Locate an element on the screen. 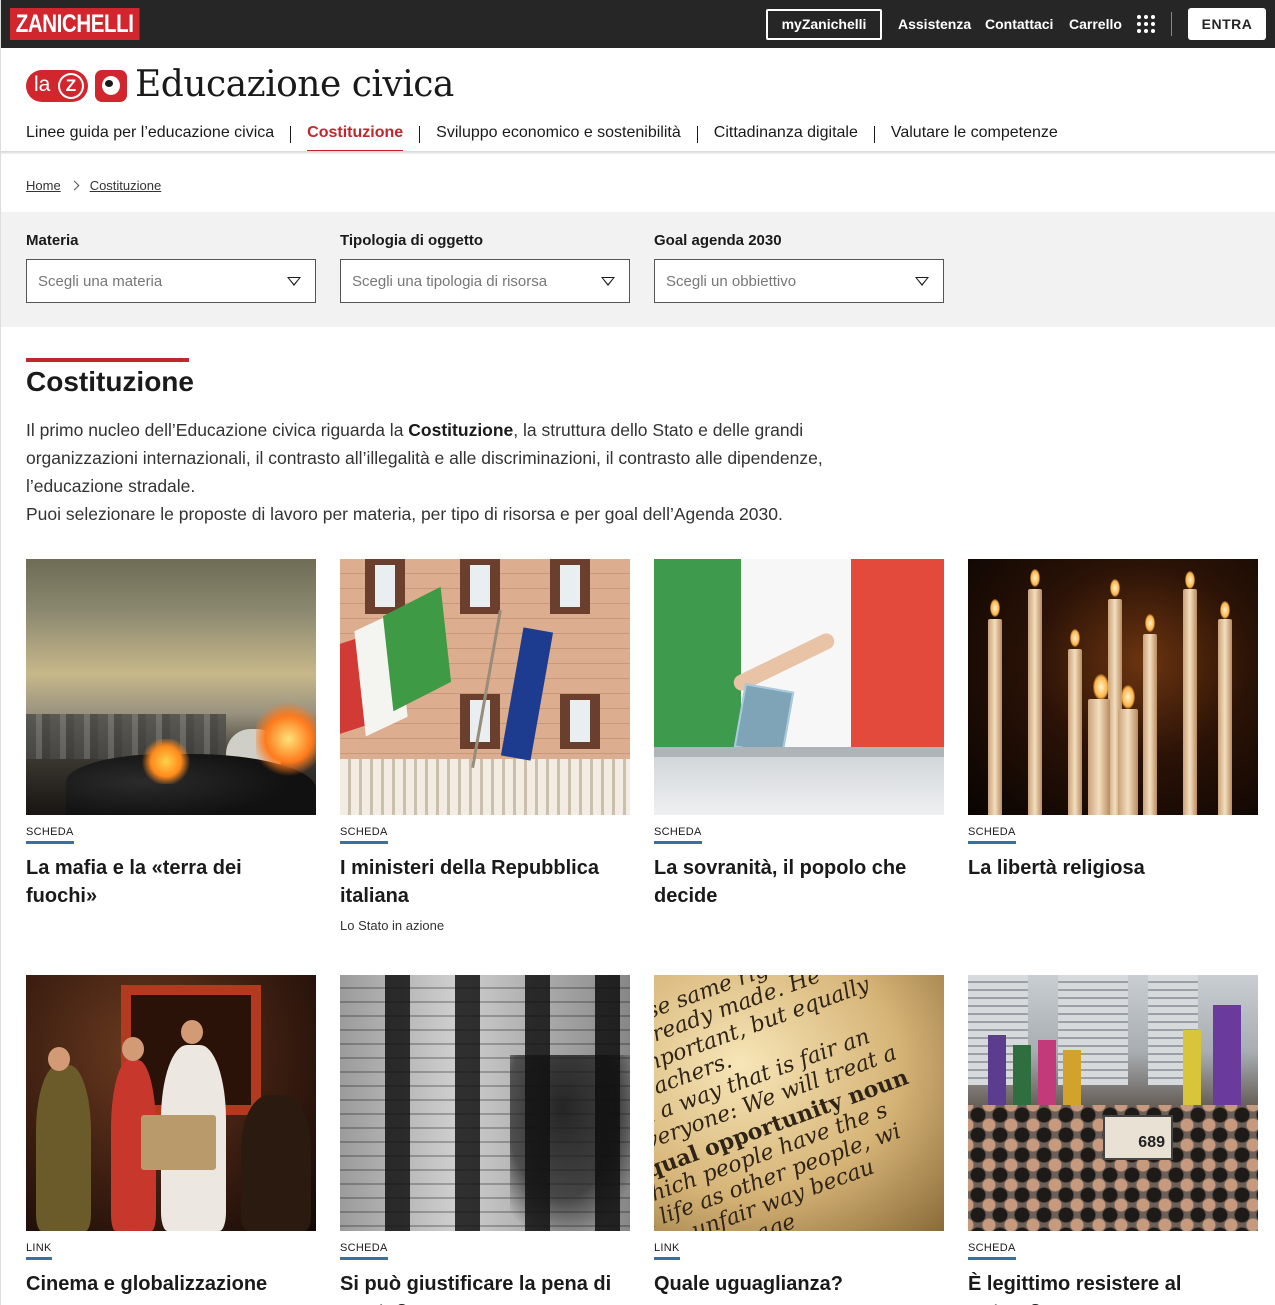 The image size is (1275, 1305). filter-tipologia-label: Tipologia di oggetto is located at coordinates (412, 240).